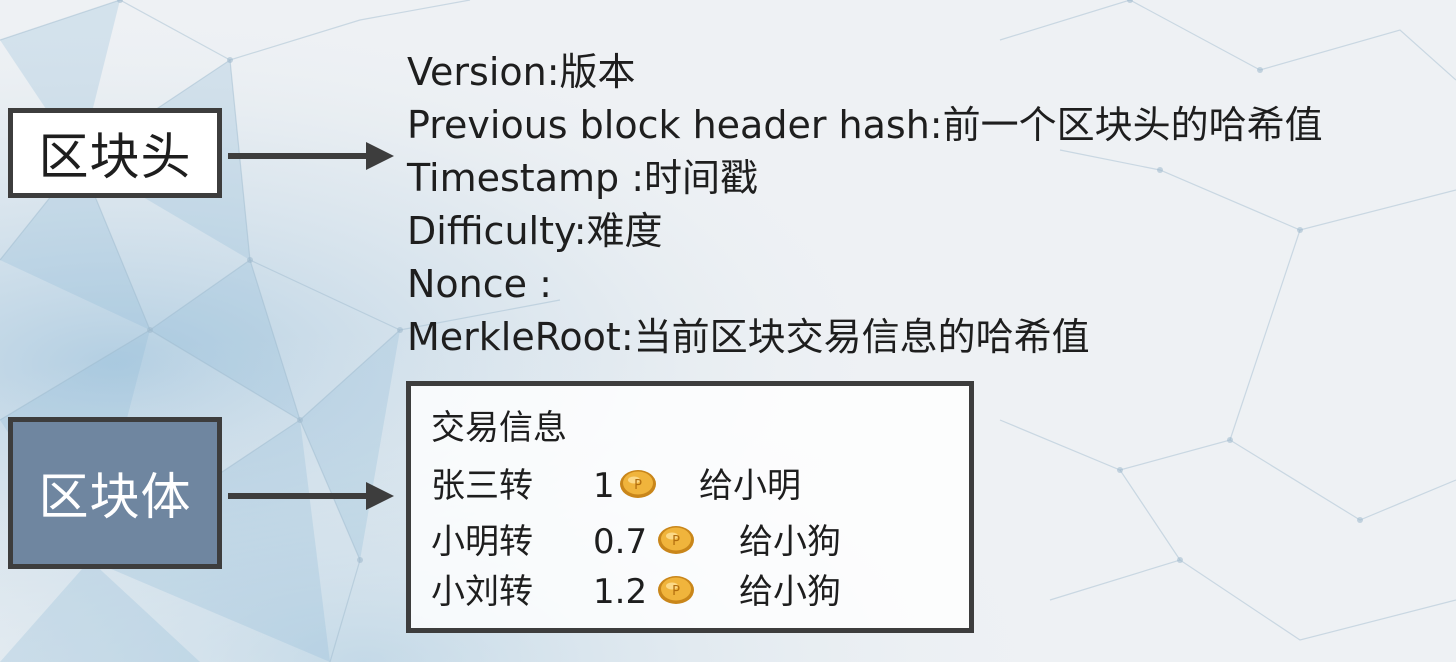 Image resolution: width=1456 pixels, height=662 pixels. Describe the element at coordinates (865, 125) in the screenshot. I see `field-previous-hash: Previous block header hash:前一个区块头的哈希值` at that location.